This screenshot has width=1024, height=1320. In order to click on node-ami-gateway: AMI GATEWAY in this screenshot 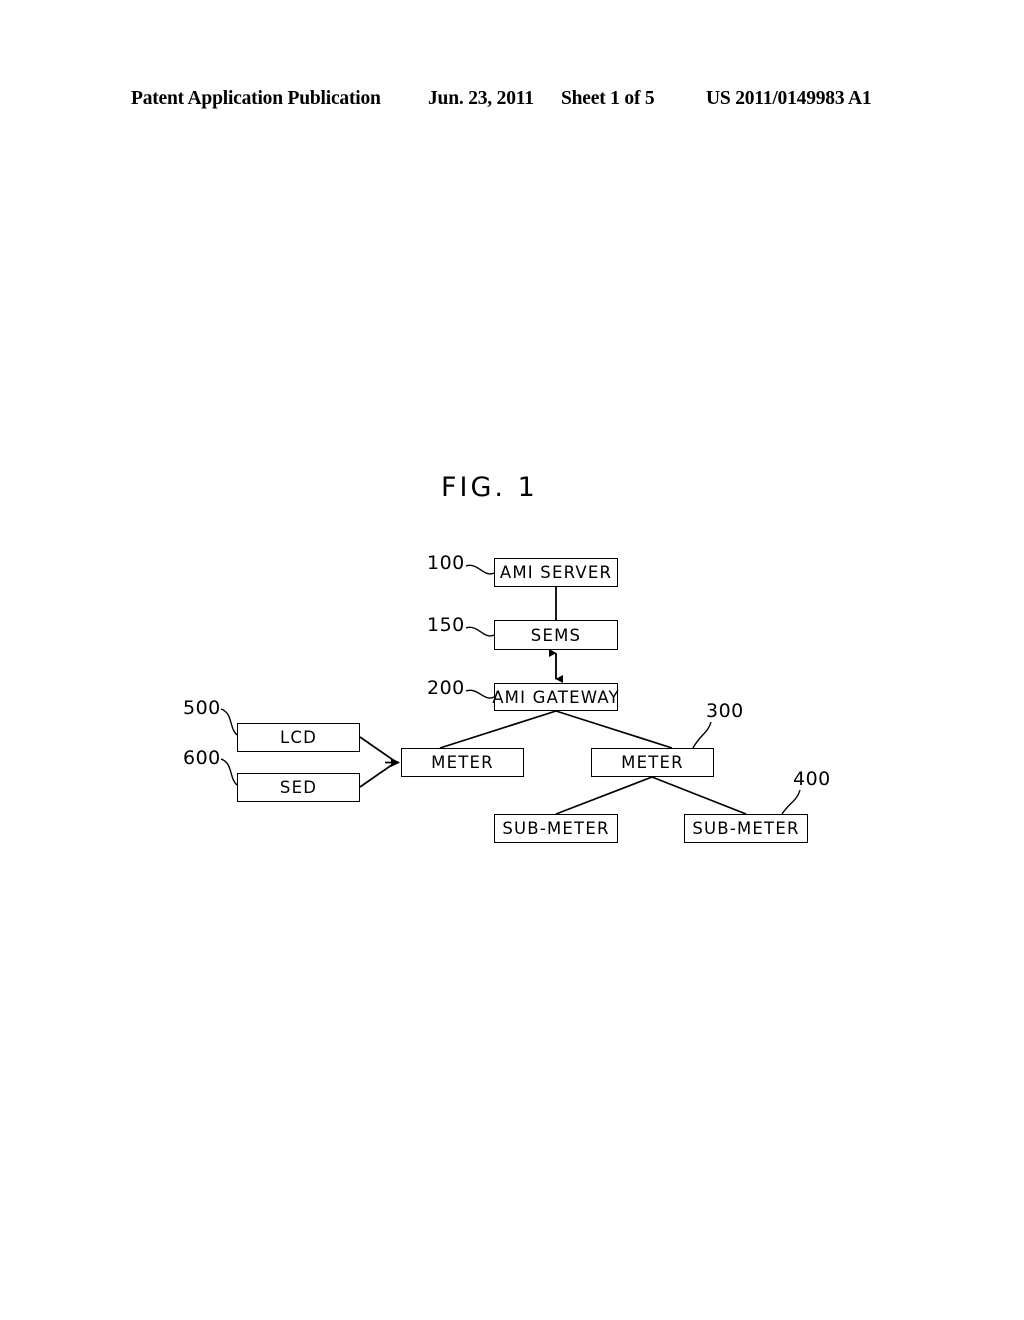, I will do `click(555, 697)`.